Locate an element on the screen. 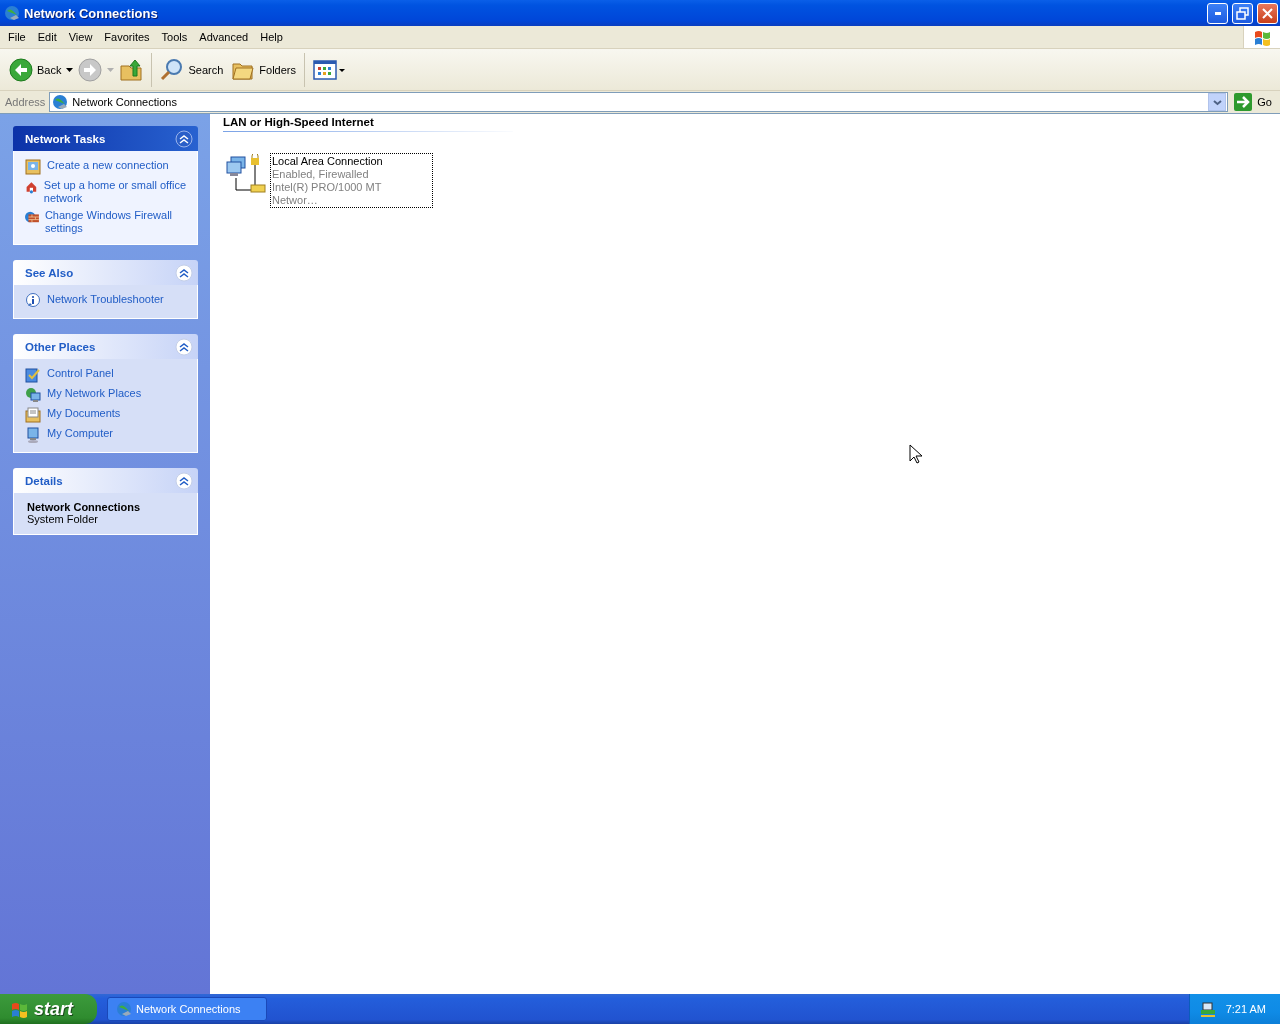 The height and width of the screenshot is (1024, 1280). go-arrow-icon is located at coordinates (1243, 102).